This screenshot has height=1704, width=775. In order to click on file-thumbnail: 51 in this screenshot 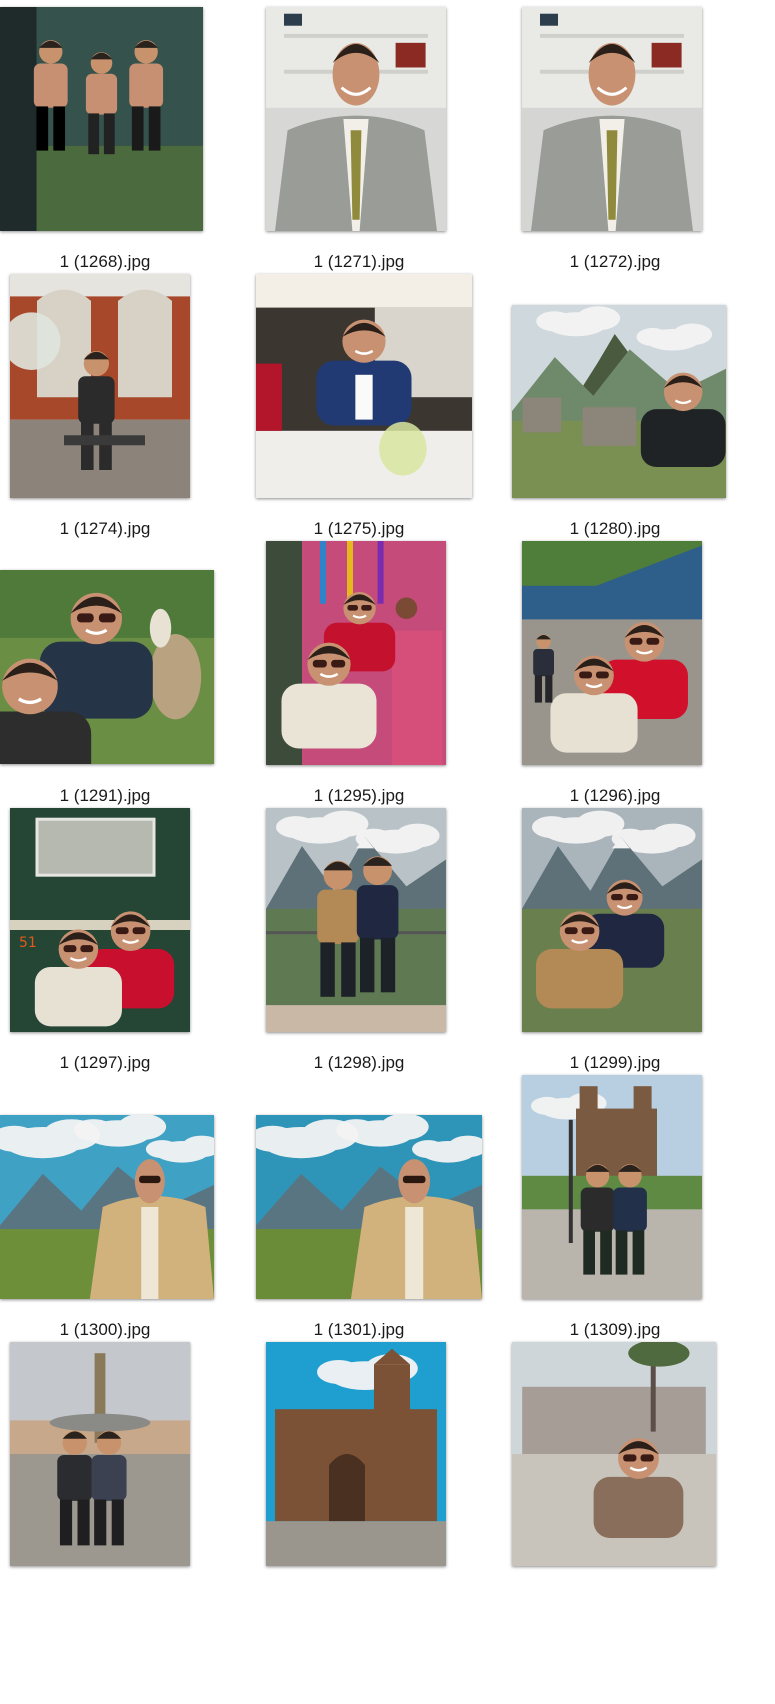, I will do `click(100, 920)`.